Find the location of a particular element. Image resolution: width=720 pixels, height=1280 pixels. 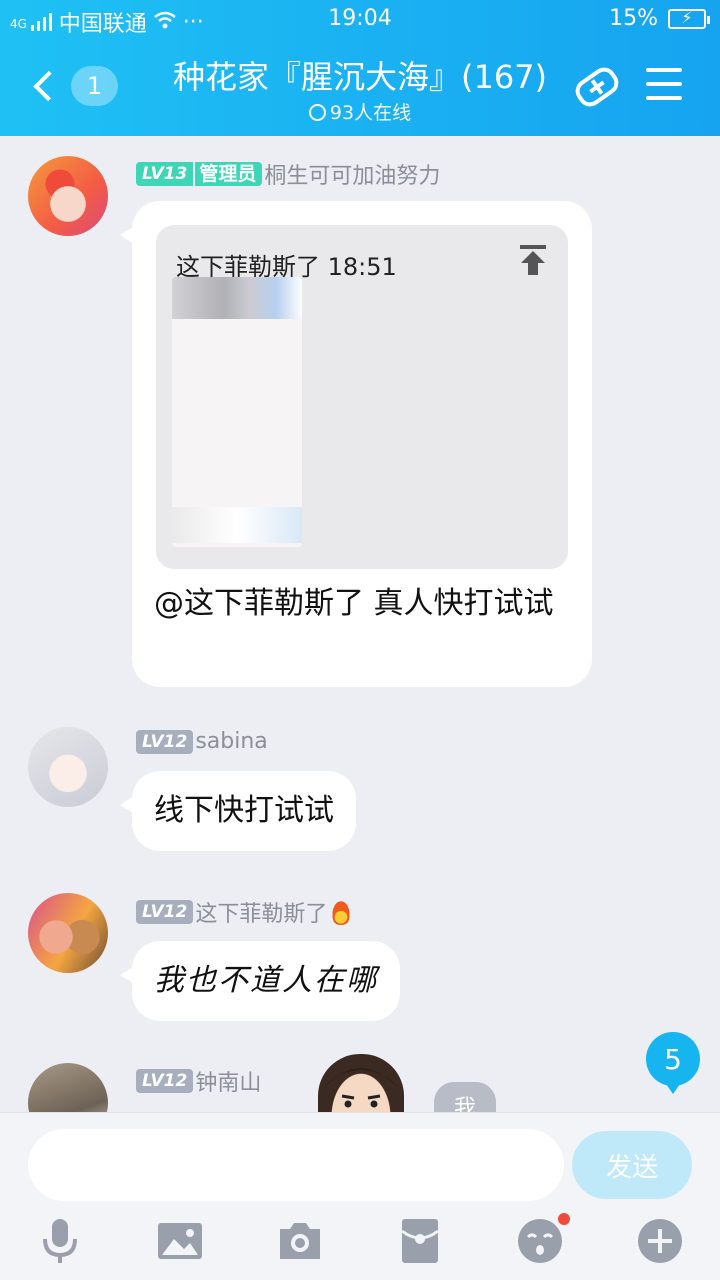

unread-back-count: 1 is located at coordinates (94, 86).